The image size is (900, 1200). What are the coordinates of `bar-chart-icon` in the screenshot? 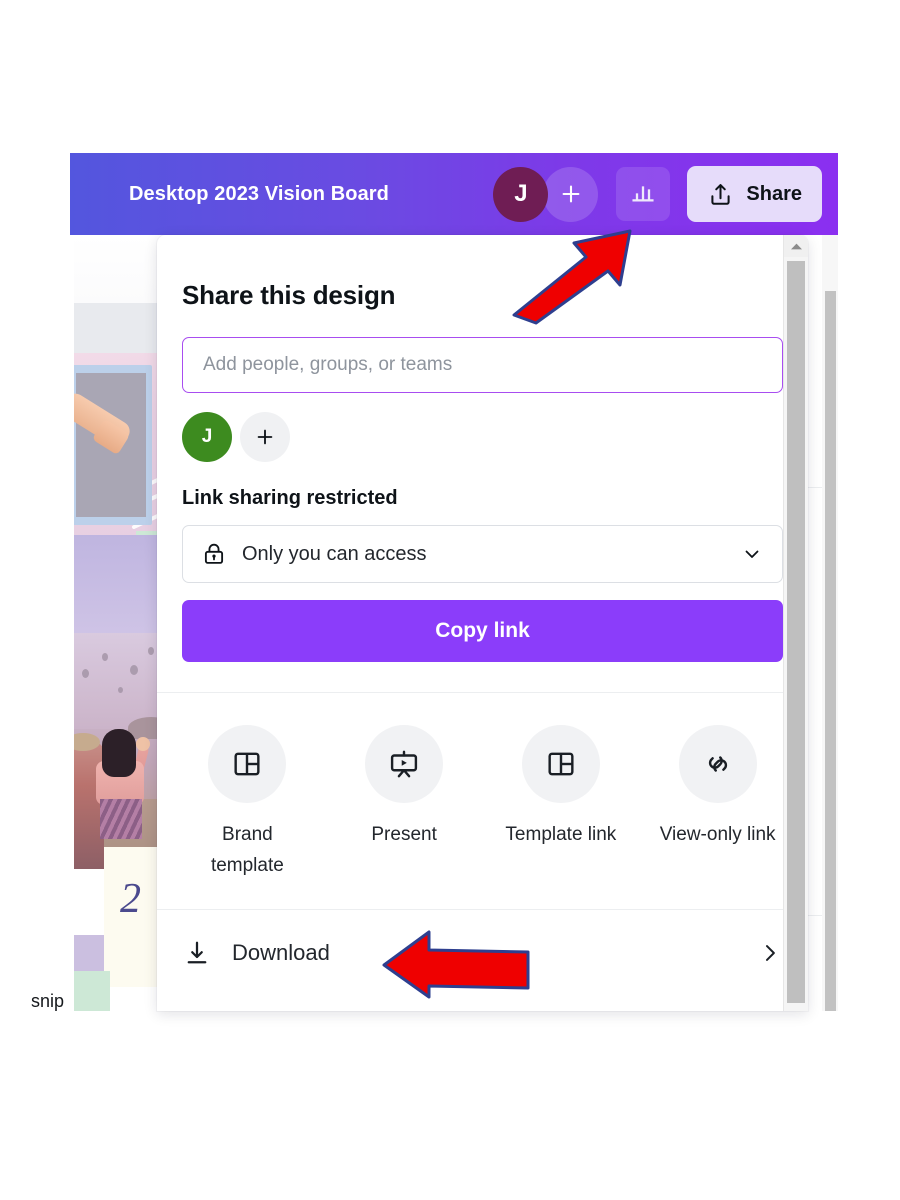 It's located at (643, 194).